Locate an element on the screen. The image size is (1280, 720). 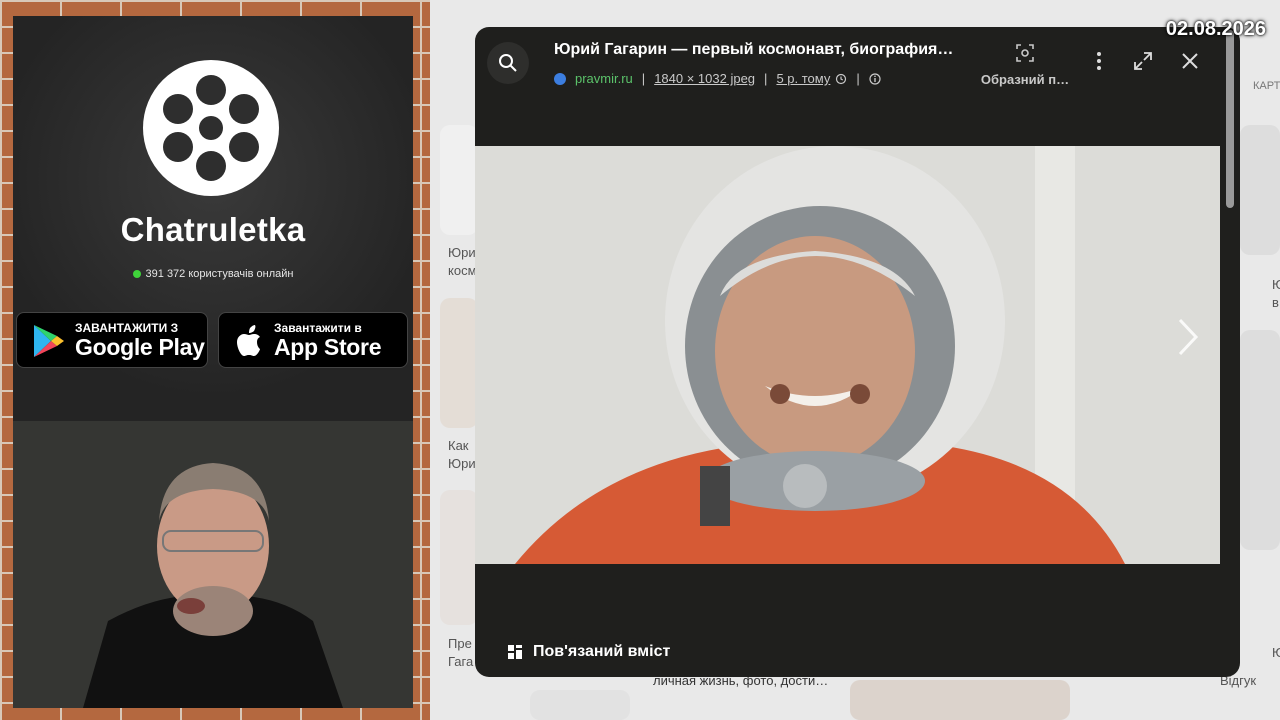
related-content-header: Пов'язаний вміст is located at coordinates (588, 652).